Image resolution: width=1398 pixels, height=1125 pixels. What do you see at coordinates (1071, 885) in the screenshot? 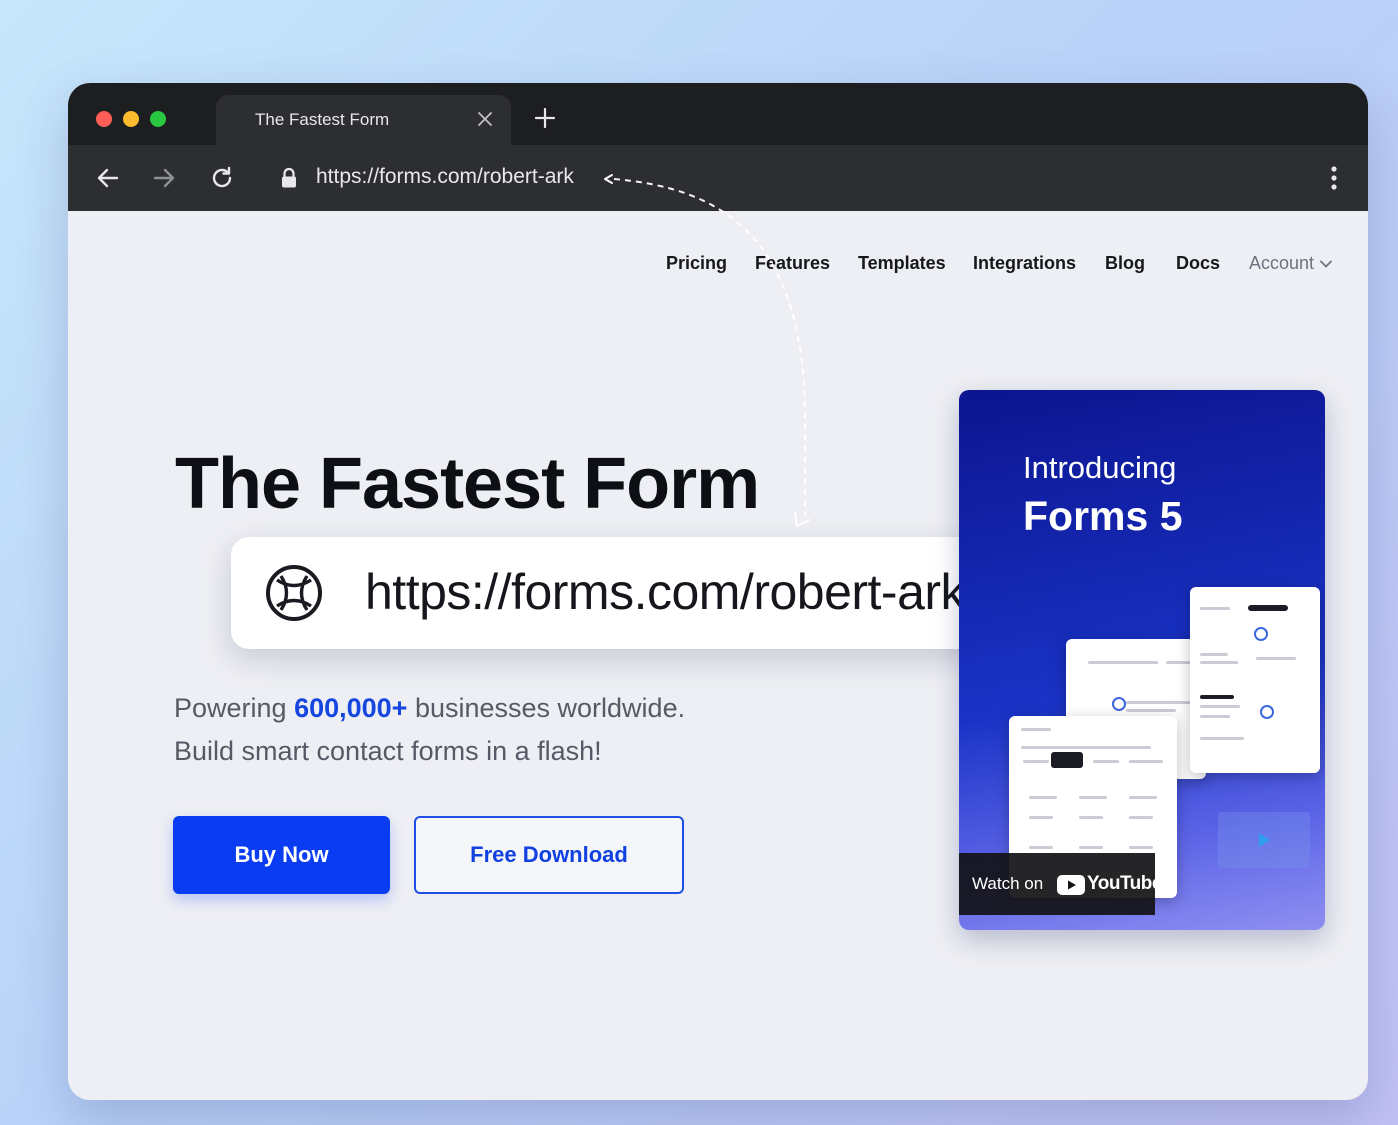
I see `youtube-logo-icon` at bounding box center [1071, 885].